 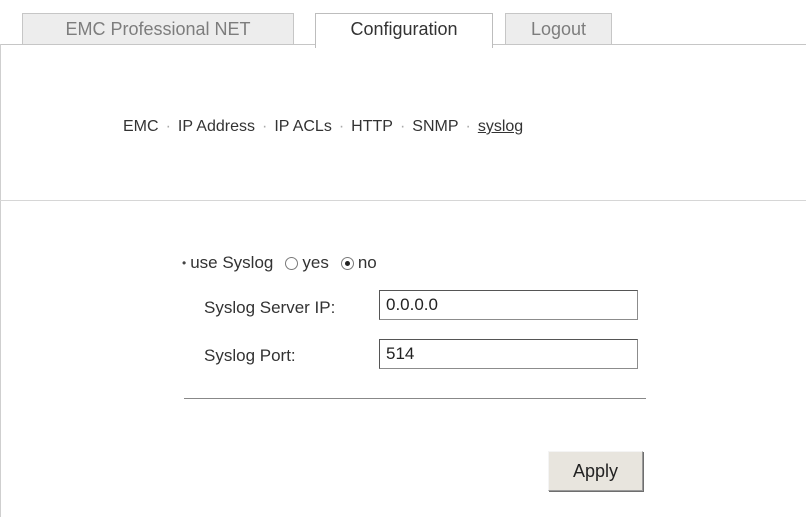 I want to click on syslog-port-input, so click(x=508, y=354).